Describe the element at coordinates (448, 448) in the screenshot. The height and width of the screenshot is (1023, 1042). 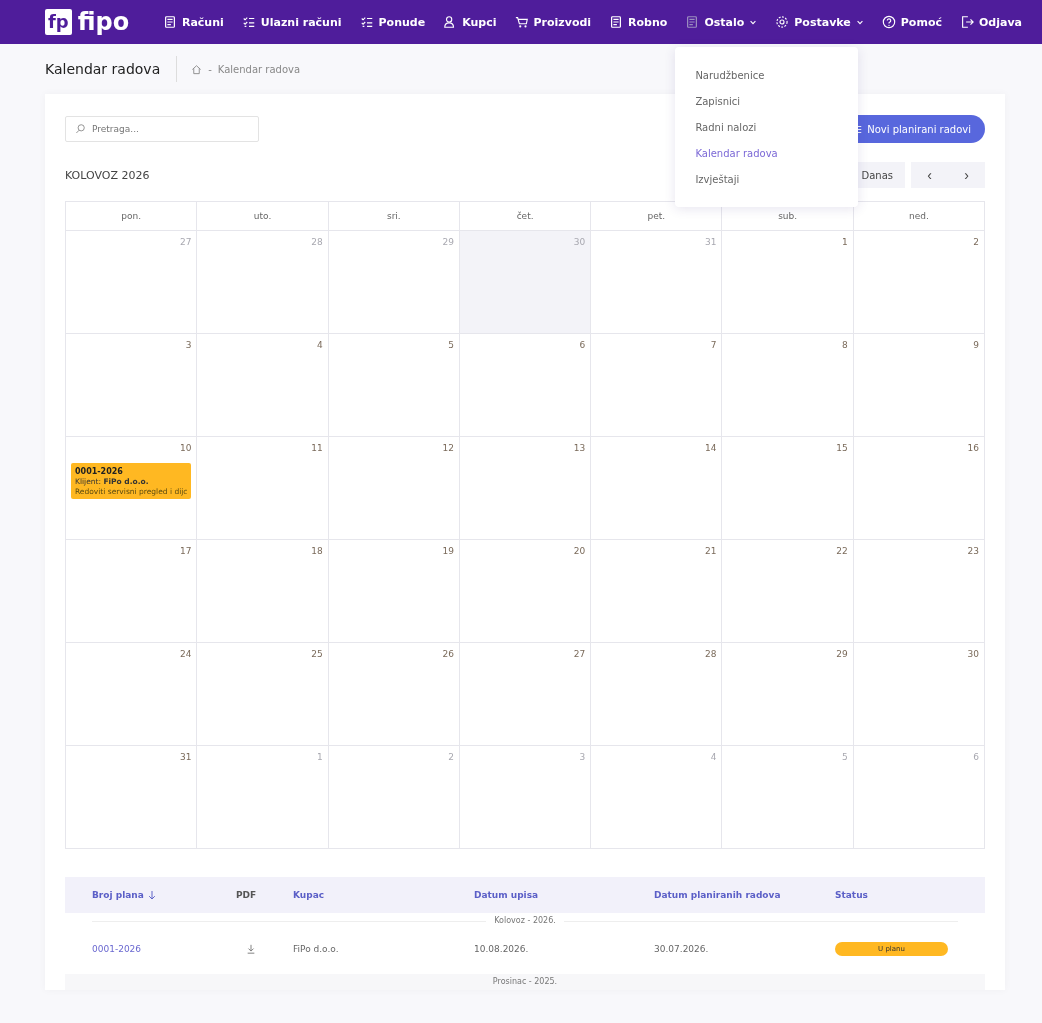
I see `day-number: 12` at that location.